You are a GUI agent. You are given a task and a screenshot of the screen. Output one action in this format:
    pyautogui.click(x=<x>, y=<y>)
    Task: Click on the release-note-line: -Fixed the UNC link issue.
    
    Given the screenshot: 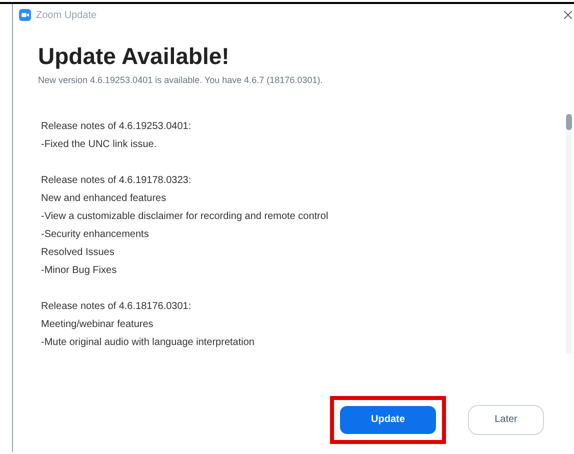 What is the action you would take?
    pyautogui.click(x=99, y=145)
    